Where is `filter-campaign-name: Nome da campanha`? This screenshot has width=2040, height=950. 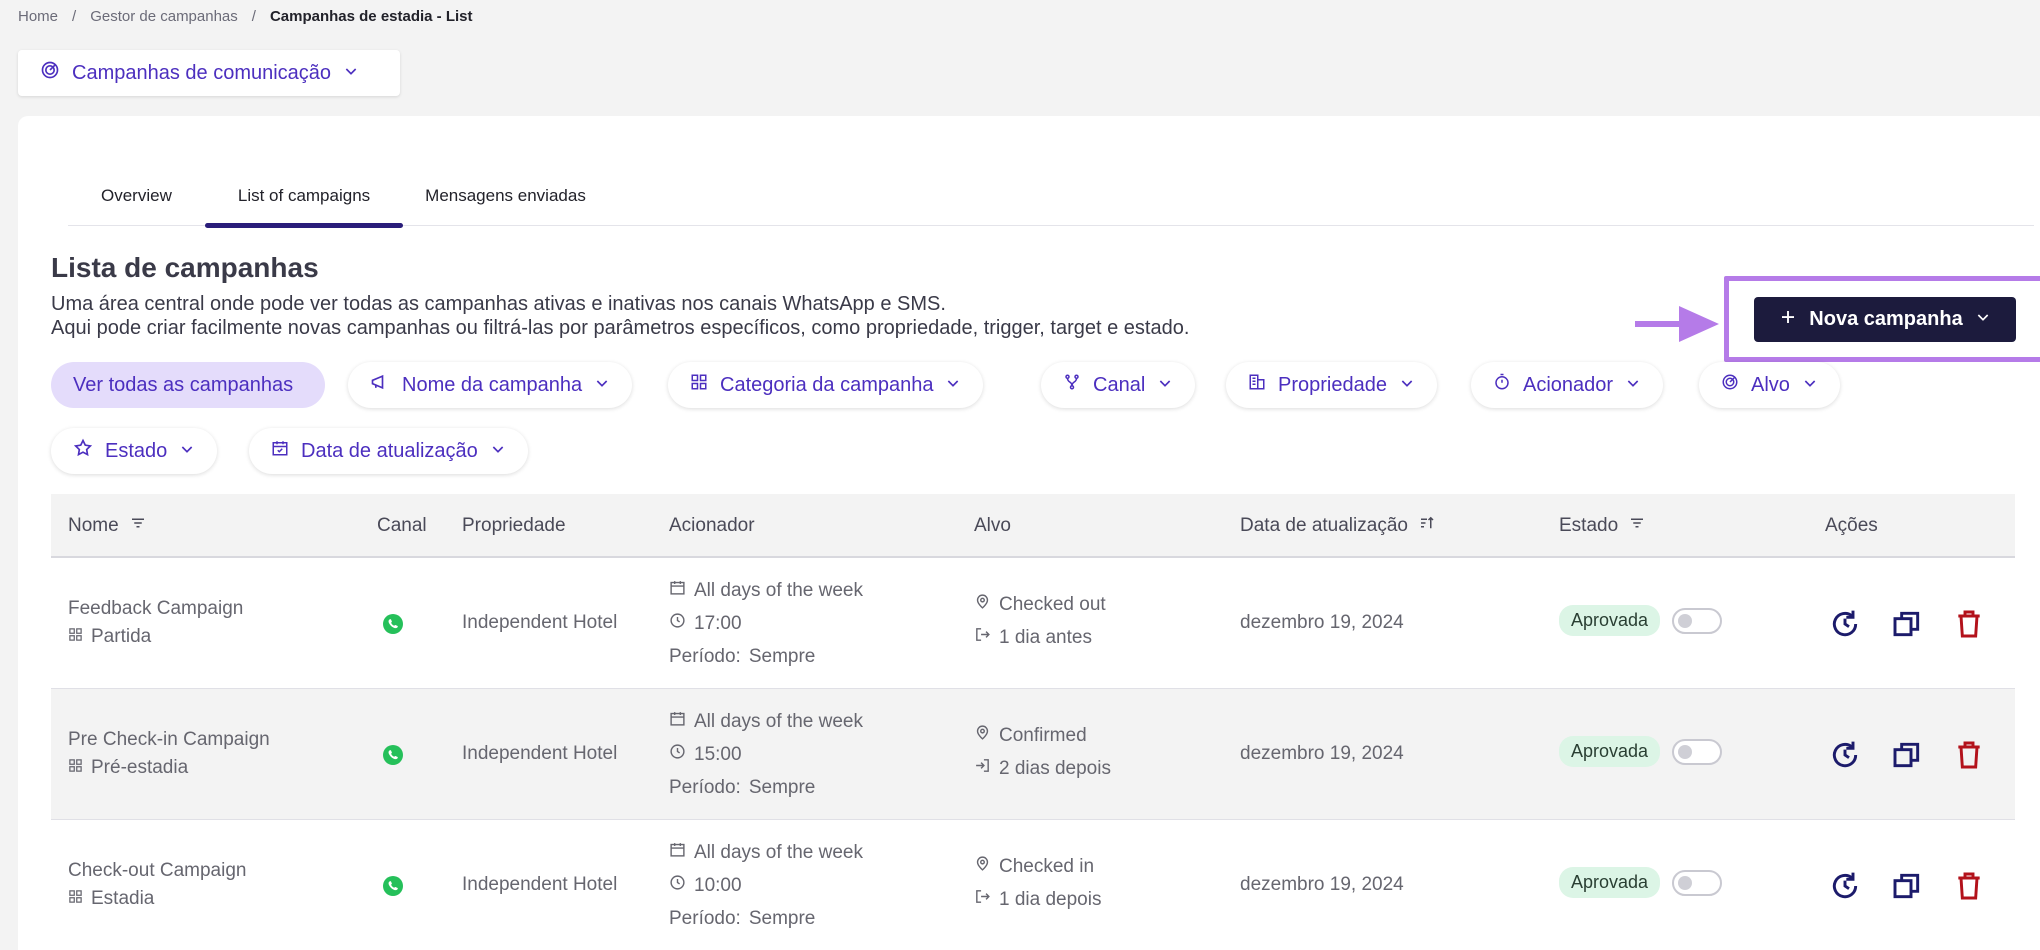 filter-campaign-name: Nome da campanha is located at coordinates (490, 385).